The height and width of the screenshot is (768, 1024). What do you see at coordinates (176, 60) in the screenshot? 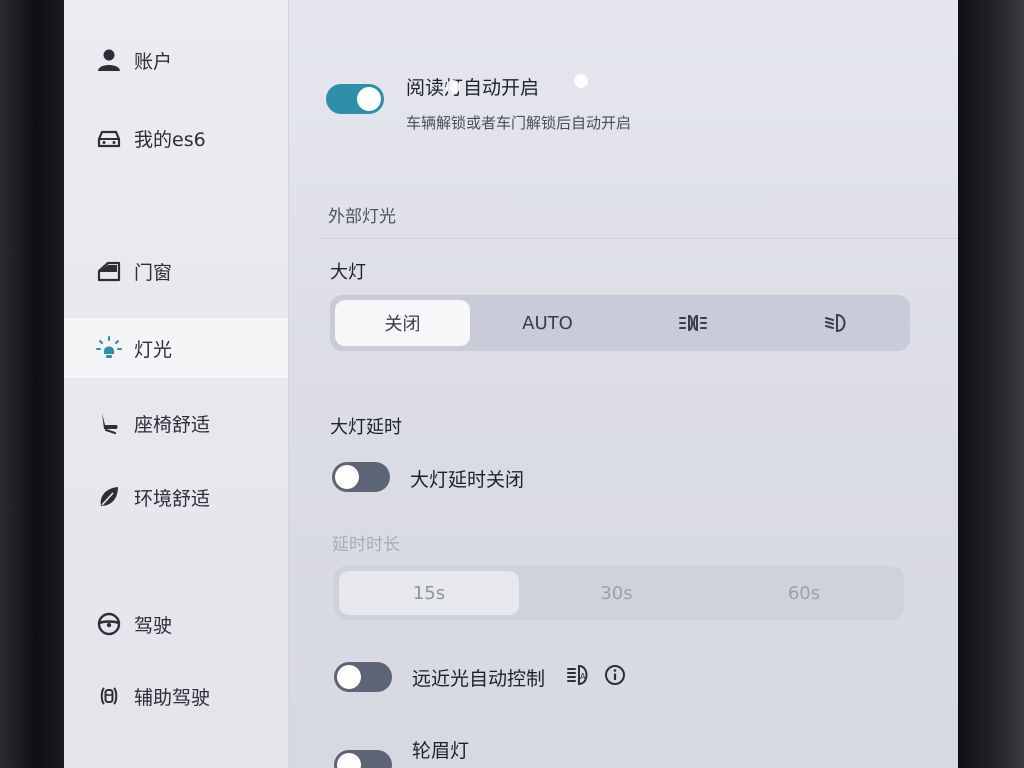
I see `sidebar-item-account: 账户` at bounding box center [176, 60].